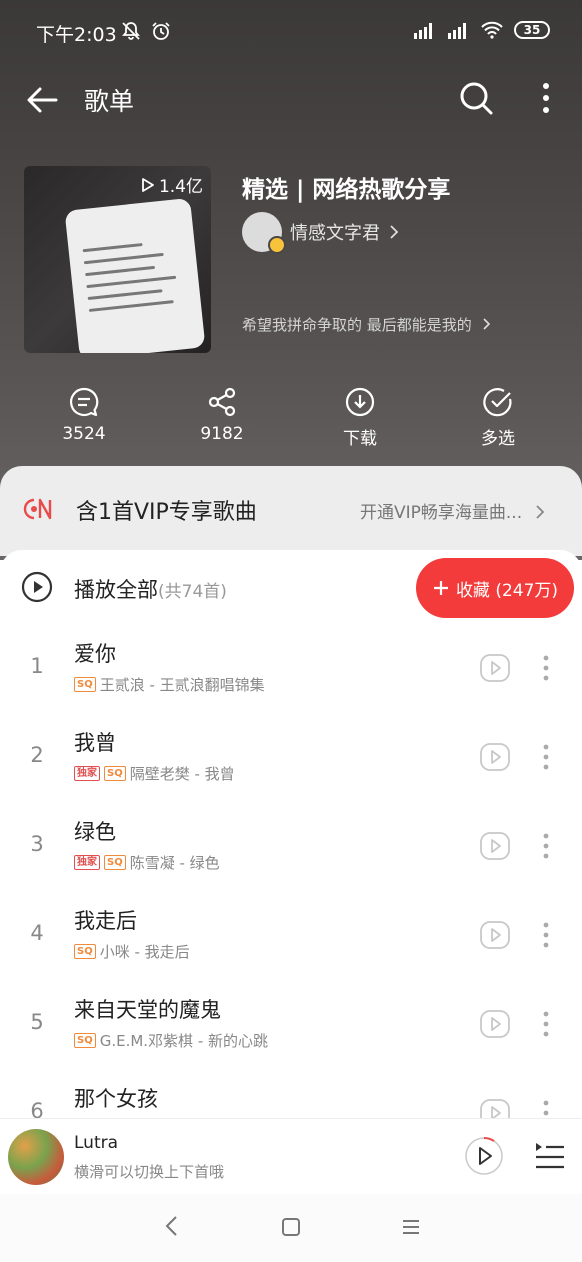 Image resolution: width=582 pixels, height=1262 pixels. What do you see at coordinates (411, 1227) in the screenshot?
I see `nav-menu-icon` at bounding box center [411, 1227].